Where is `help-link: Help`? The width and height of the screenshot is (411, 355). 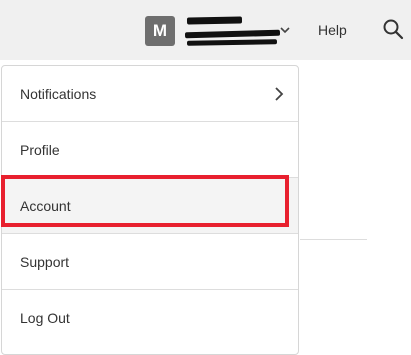 help-link: Help is located at coordinates (332, 30).